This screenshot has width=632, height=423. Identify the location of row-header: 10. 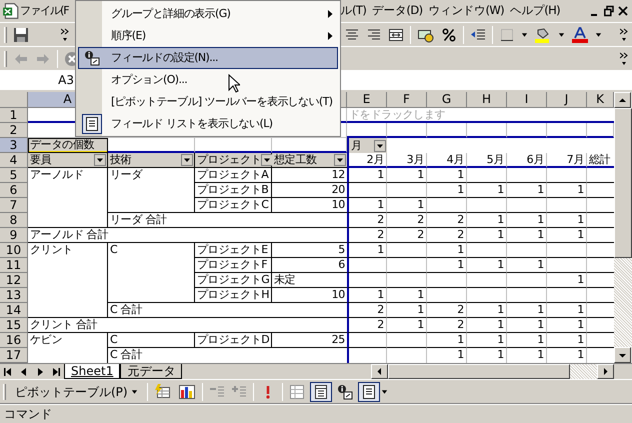
(14, 250).